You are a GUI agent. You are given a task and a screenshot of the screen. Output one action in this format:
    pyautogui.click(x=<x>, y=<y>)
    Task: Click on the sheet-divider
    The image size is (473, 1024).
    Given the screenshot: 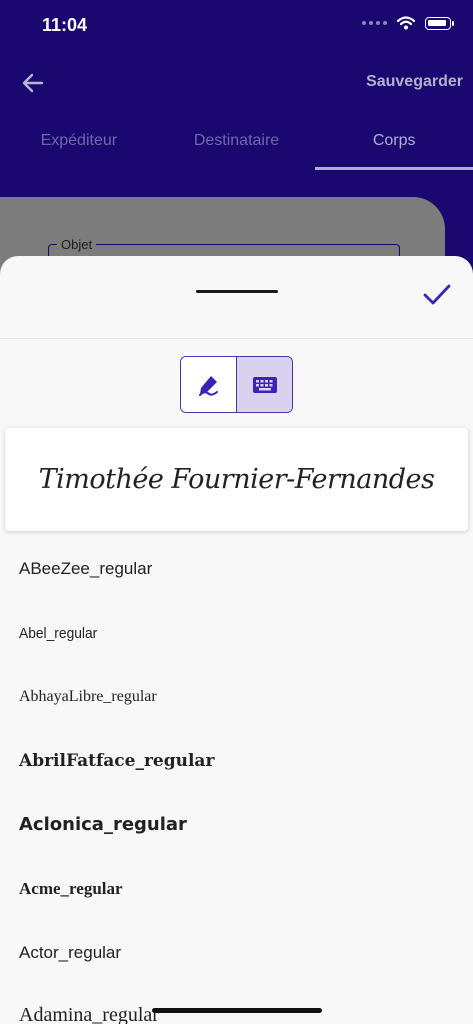 What is the action you would take?
    pyautogui.click(x=236, y=338)
    